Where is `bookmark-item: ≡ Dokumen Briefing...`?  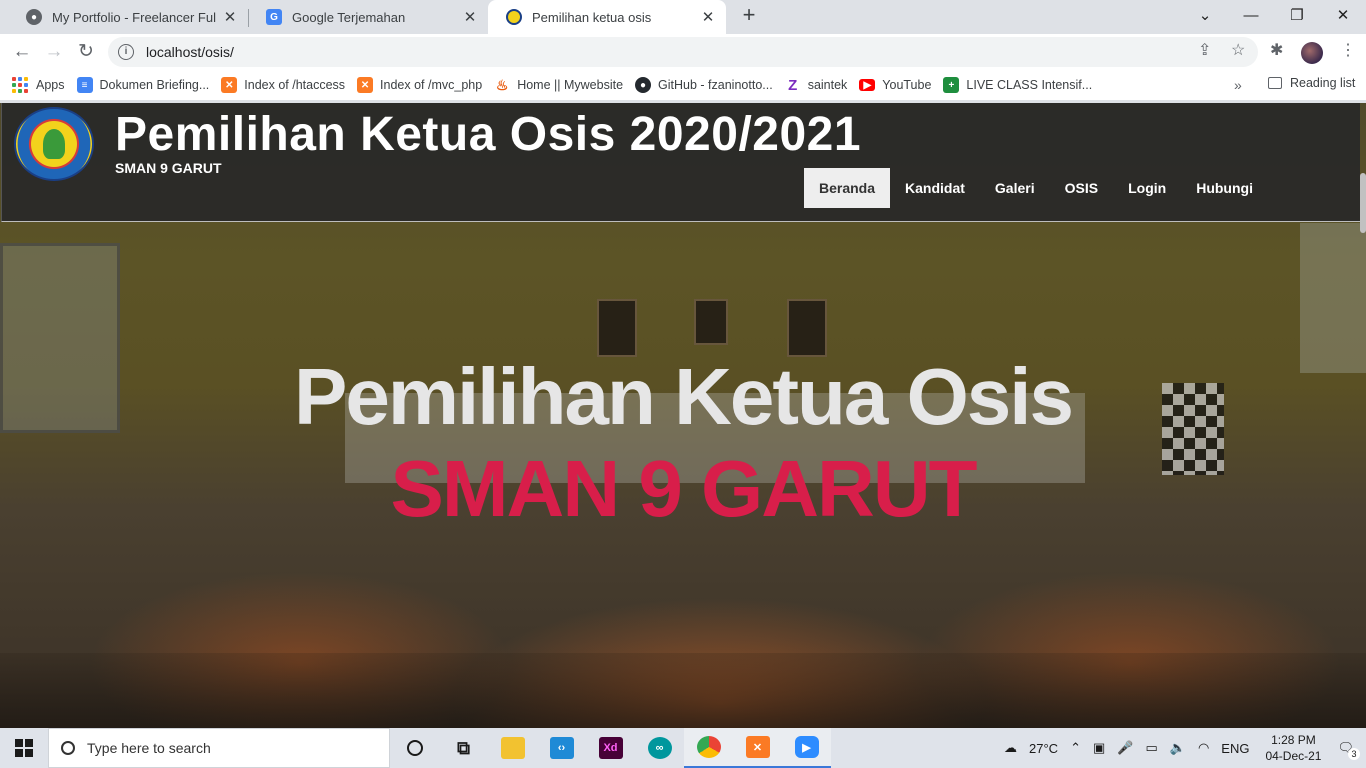
bookmark-item: ≡ Dokumen Briefing... is located at coordinates (143, 85).